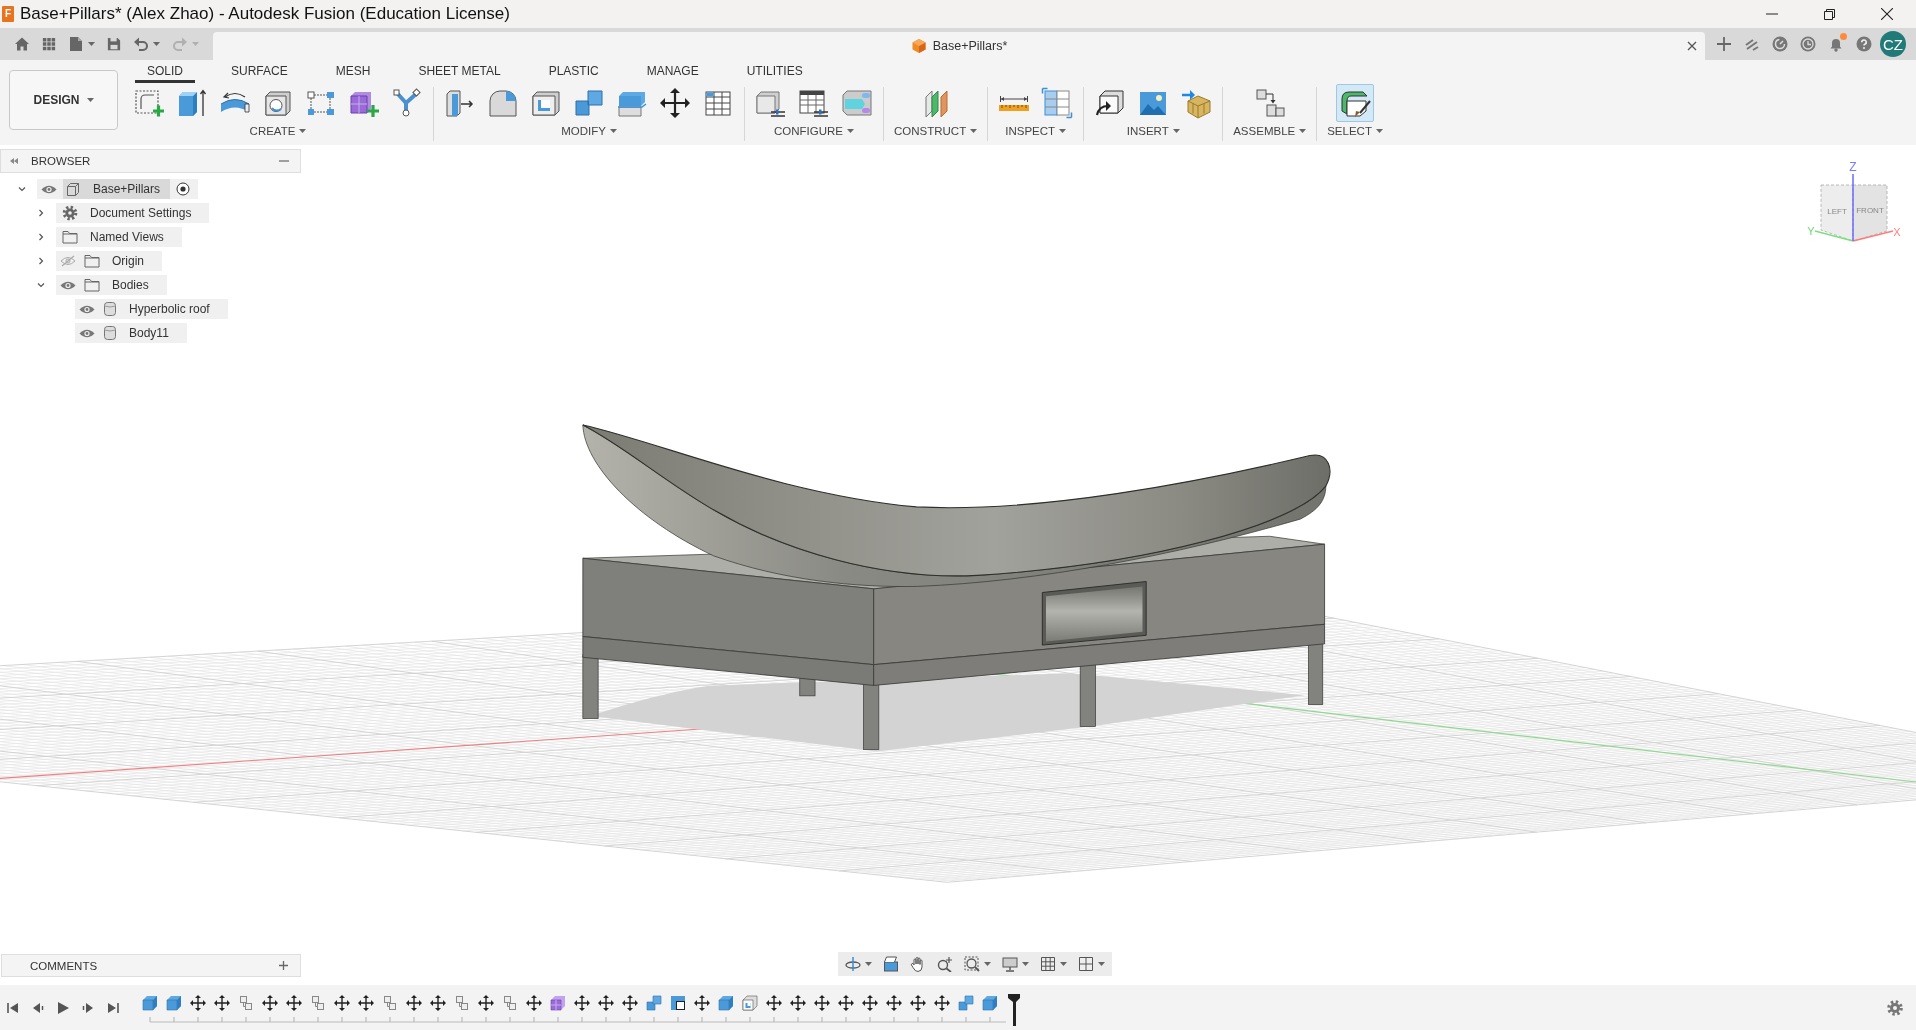  Describe the element at coordinates (1808, 44) in the screenshot. I see `clock-icon` at that location.